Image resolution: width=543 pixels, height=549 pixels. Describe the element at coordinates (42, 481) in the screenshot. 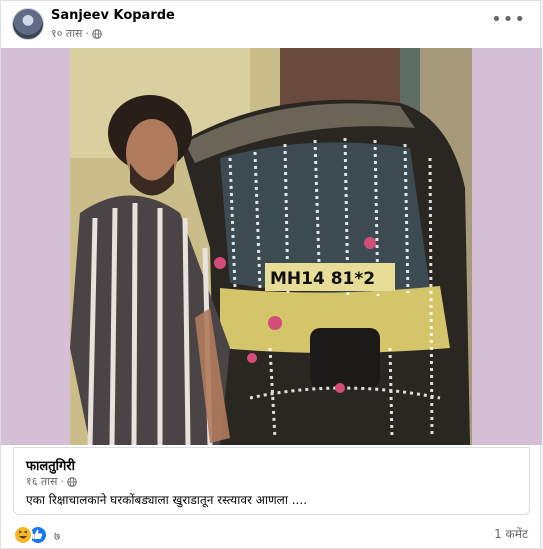

I see `link-time: १६ तास` at that location.